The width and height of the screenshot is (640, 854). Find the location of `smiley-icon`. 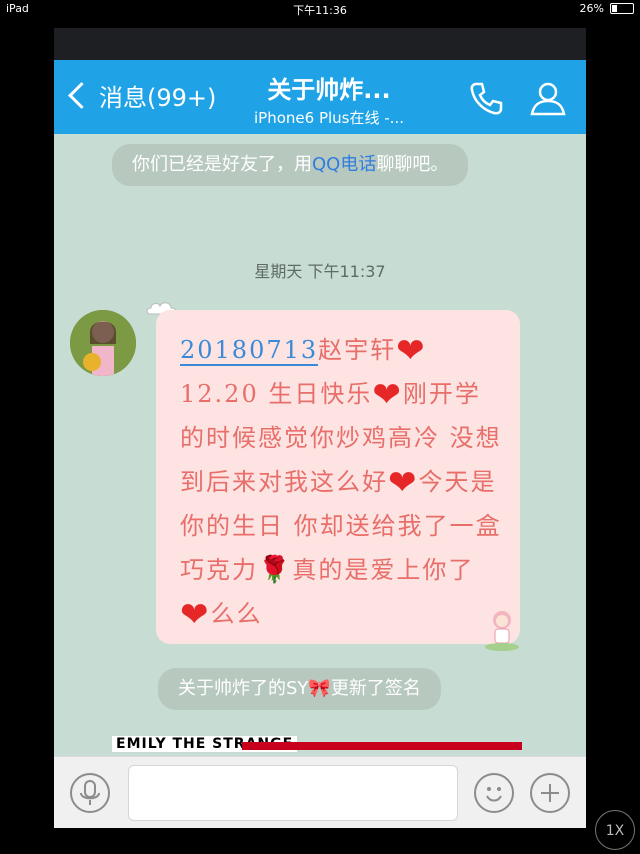

smiley-icon is located at coordinates (494, 794).